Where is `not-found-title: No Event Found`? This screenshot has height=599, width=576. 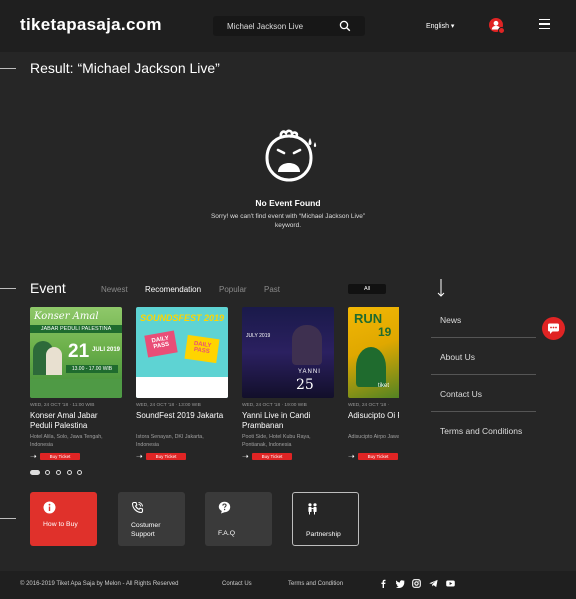 not-found-title: No Event Found is located at coordinates (288, 203).